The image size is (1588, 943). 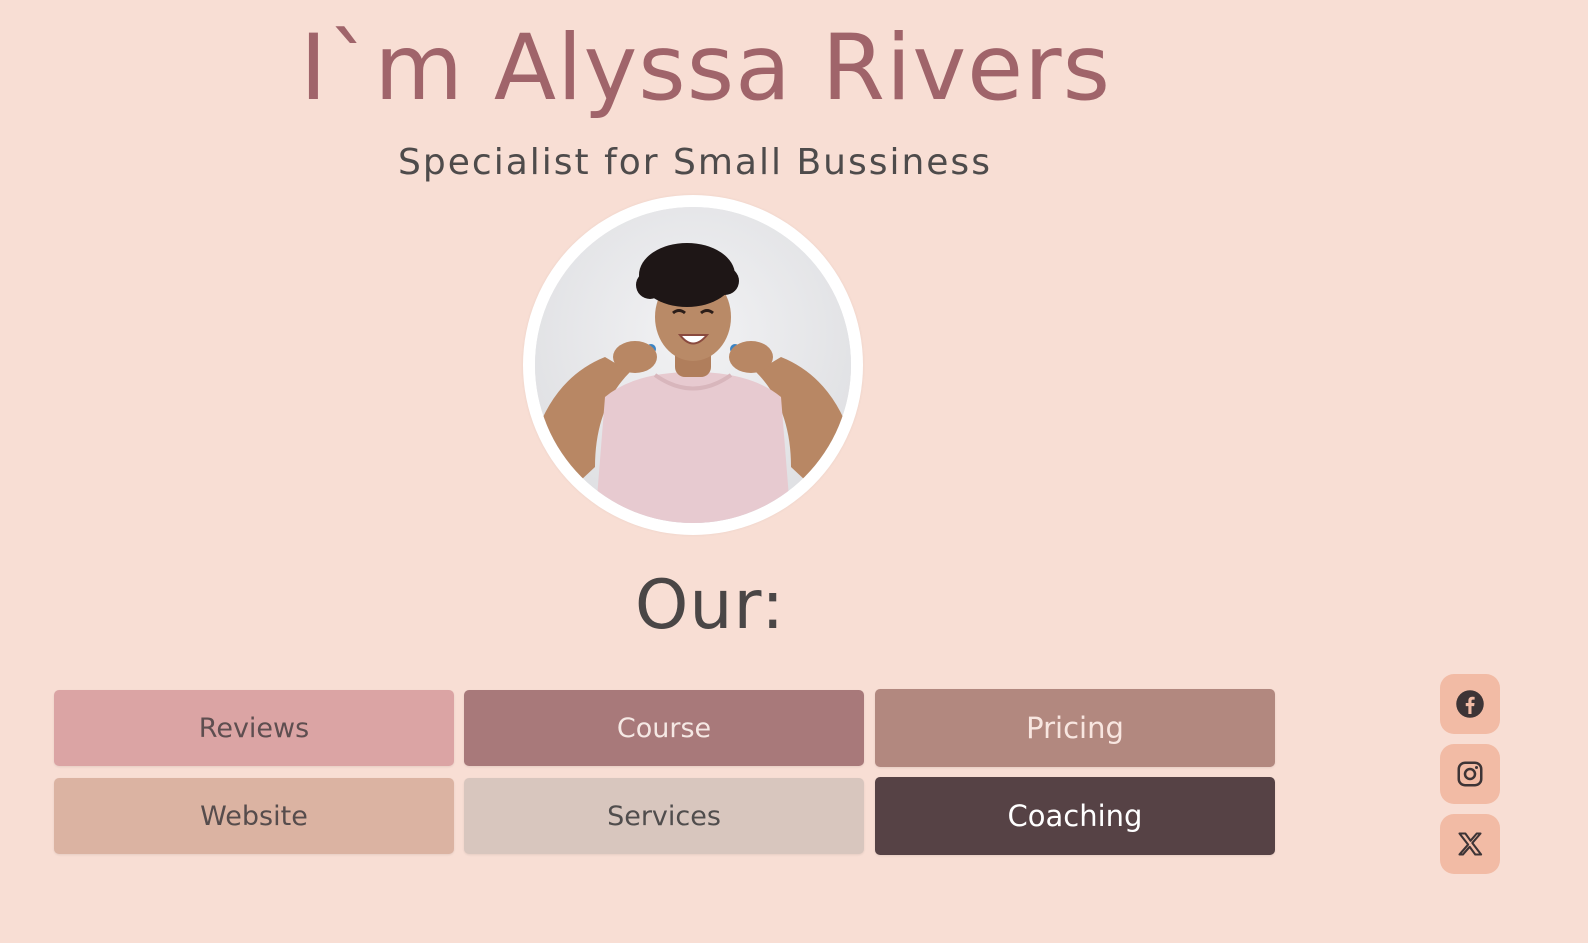 I want to click on profile-photo-illustration, so click(x=693, y=365).